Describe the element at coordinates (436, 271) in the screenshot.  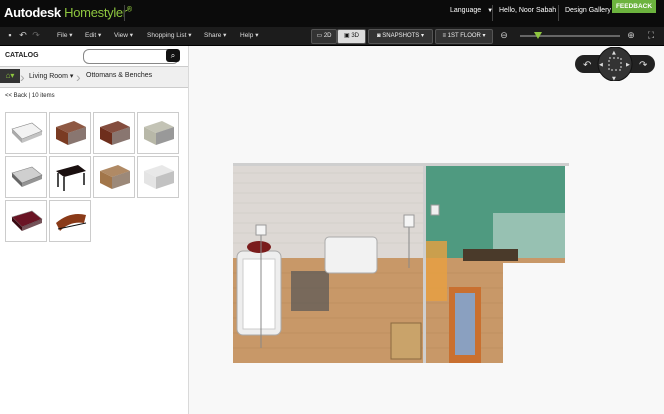
I see `cabinet` at that location.